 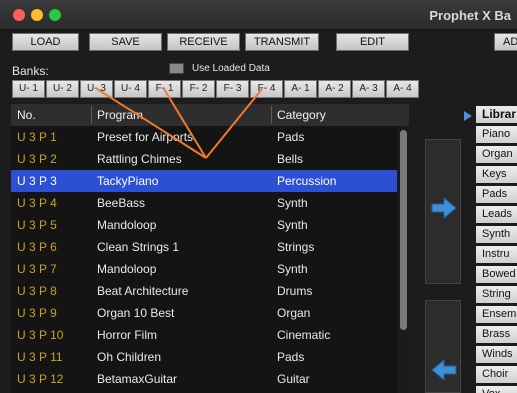 What do you see at coordinates (307, 181) in the screenshot?
I see `program-category: Percussion` at bounding box center [307, 181].